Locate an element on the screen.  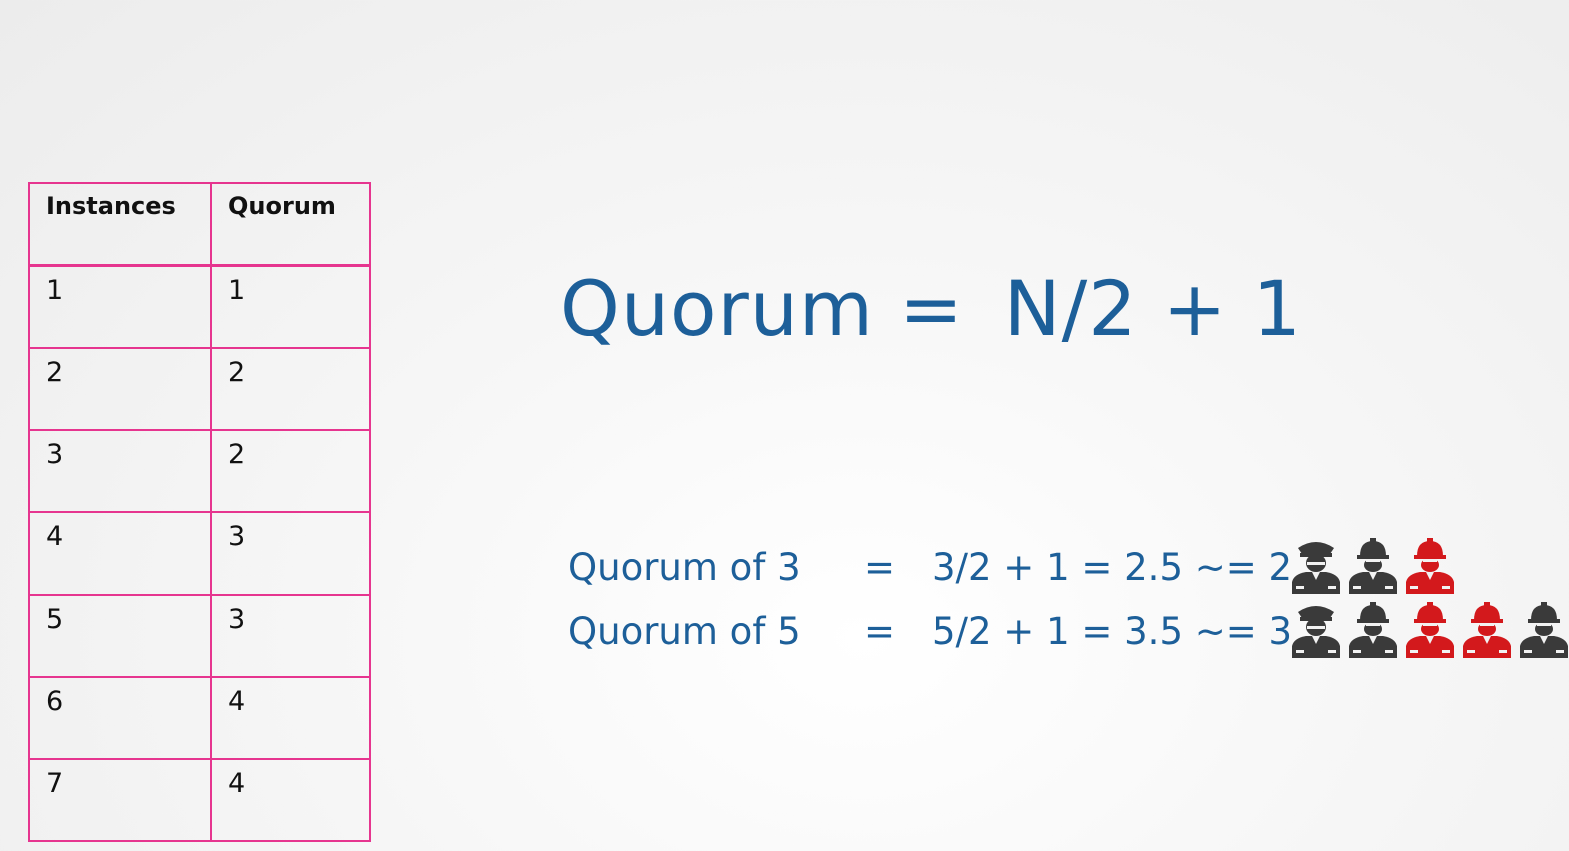
table-row: 7 4 is located at coordinates (199, 800).